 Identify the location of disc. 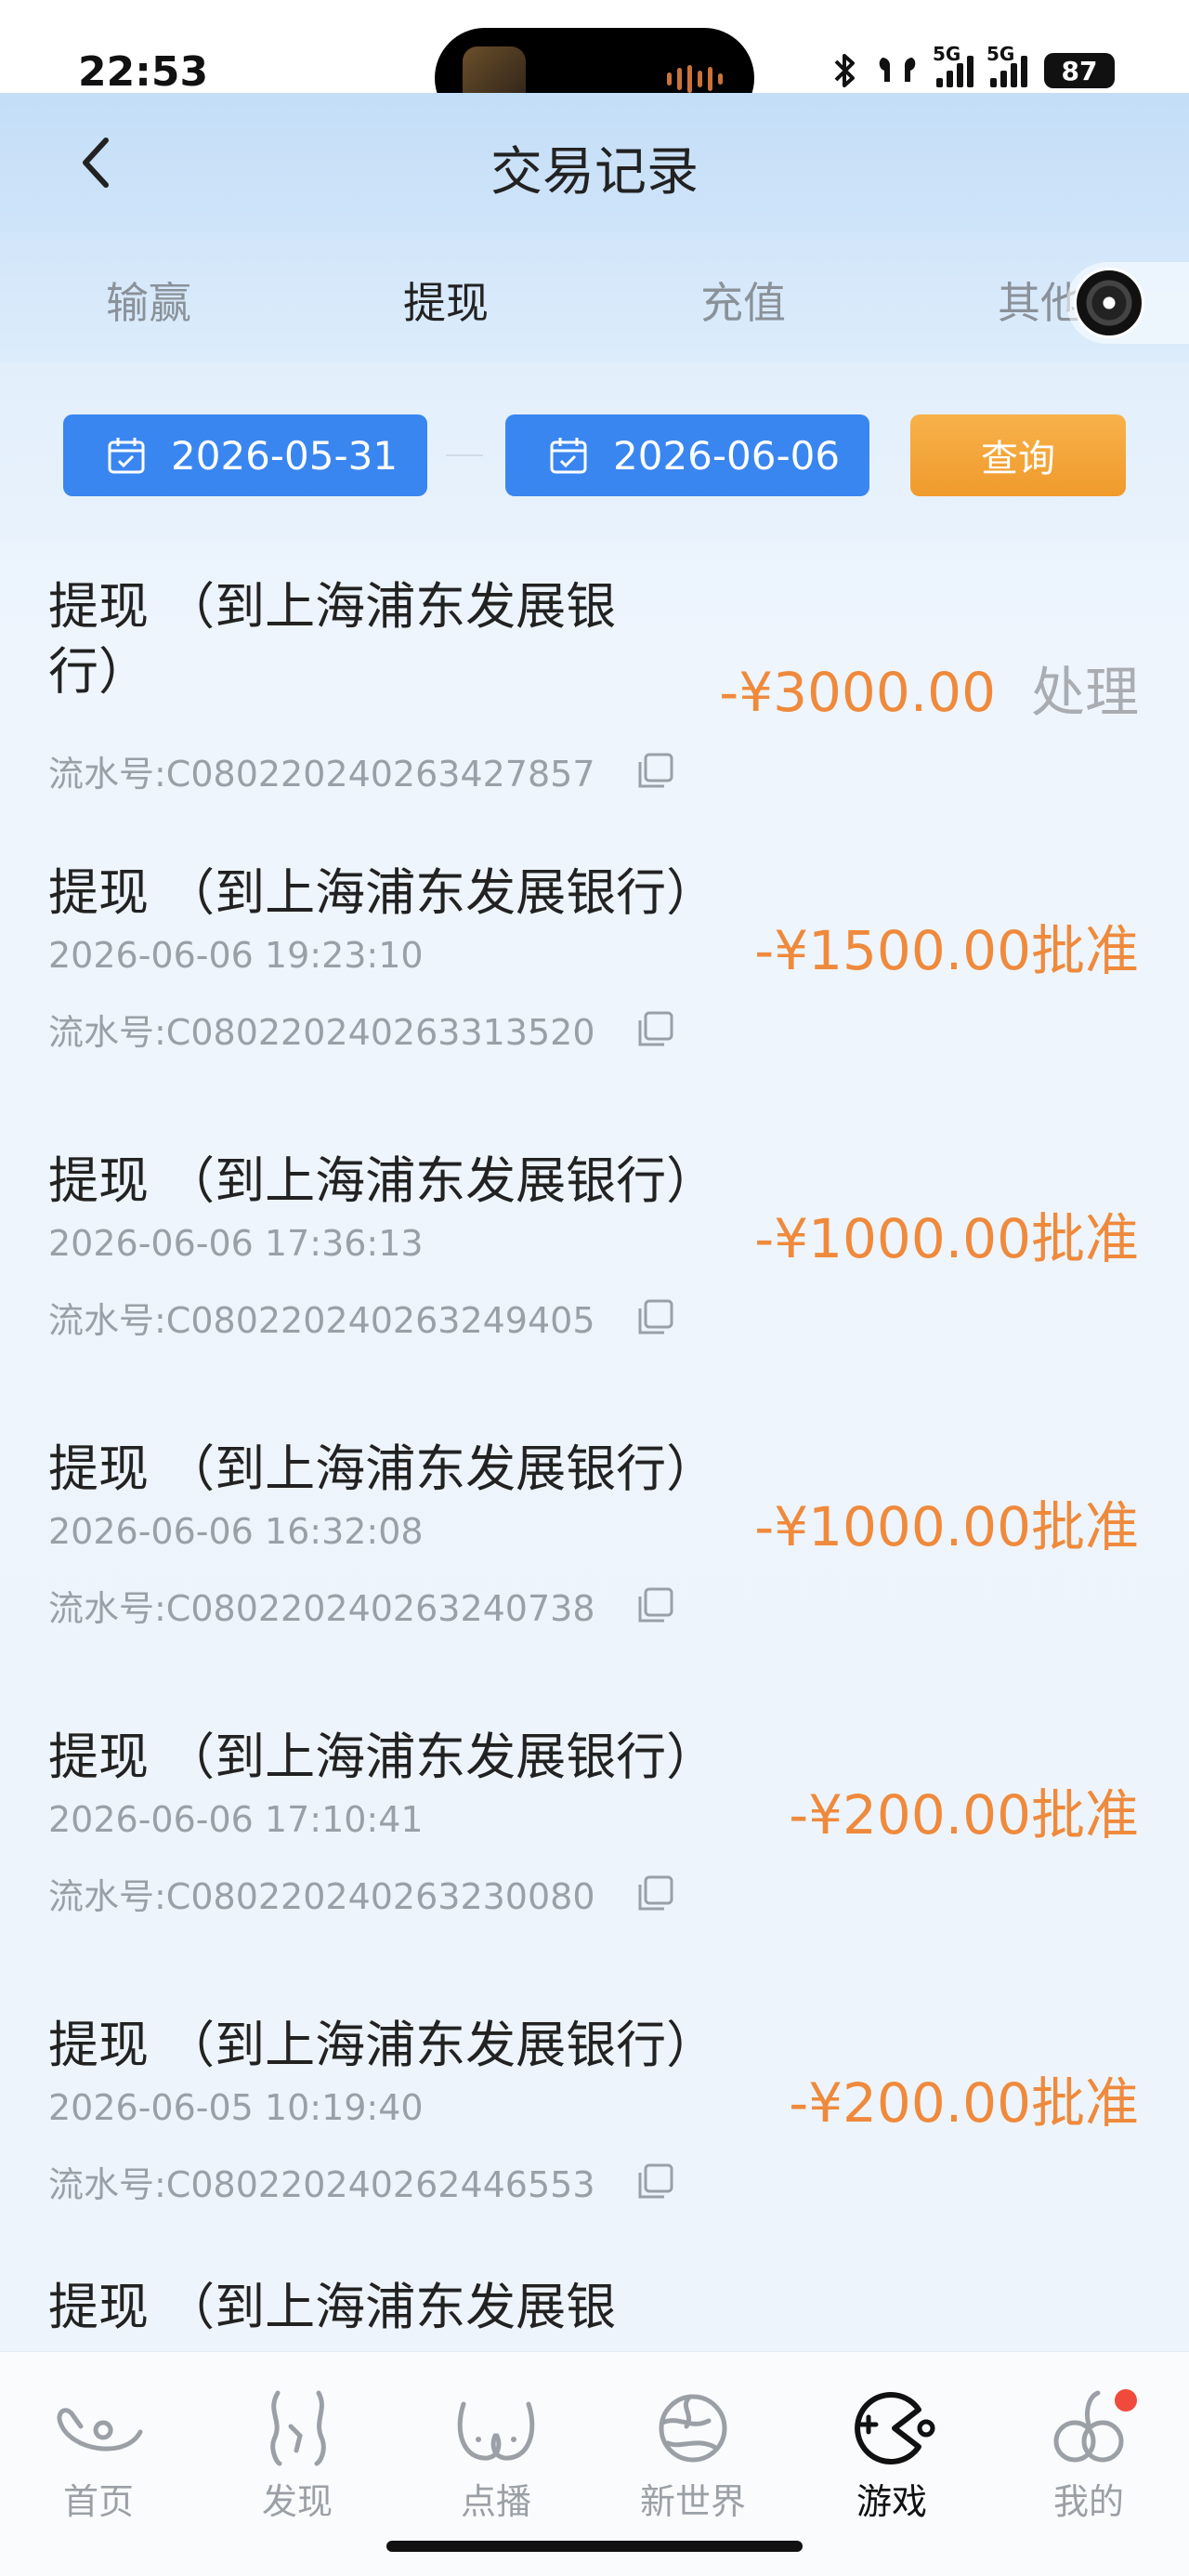
(1109, 303).